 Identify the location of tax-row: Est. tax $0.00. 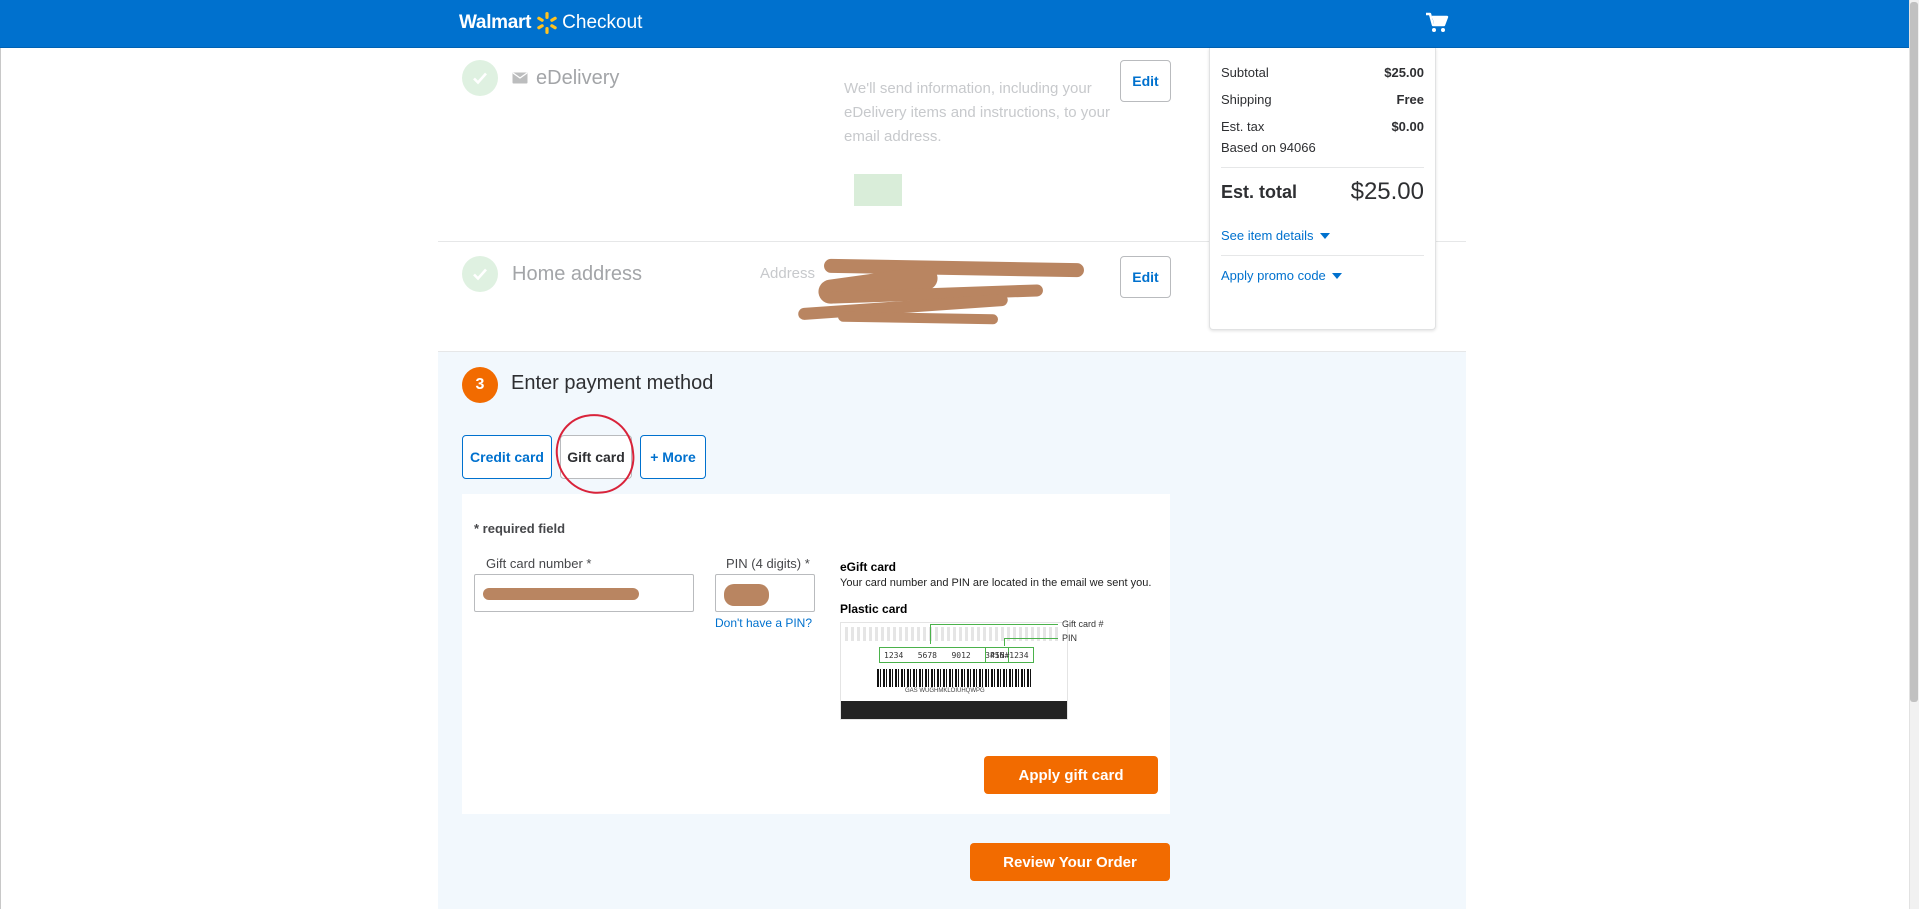
(1322, 126).